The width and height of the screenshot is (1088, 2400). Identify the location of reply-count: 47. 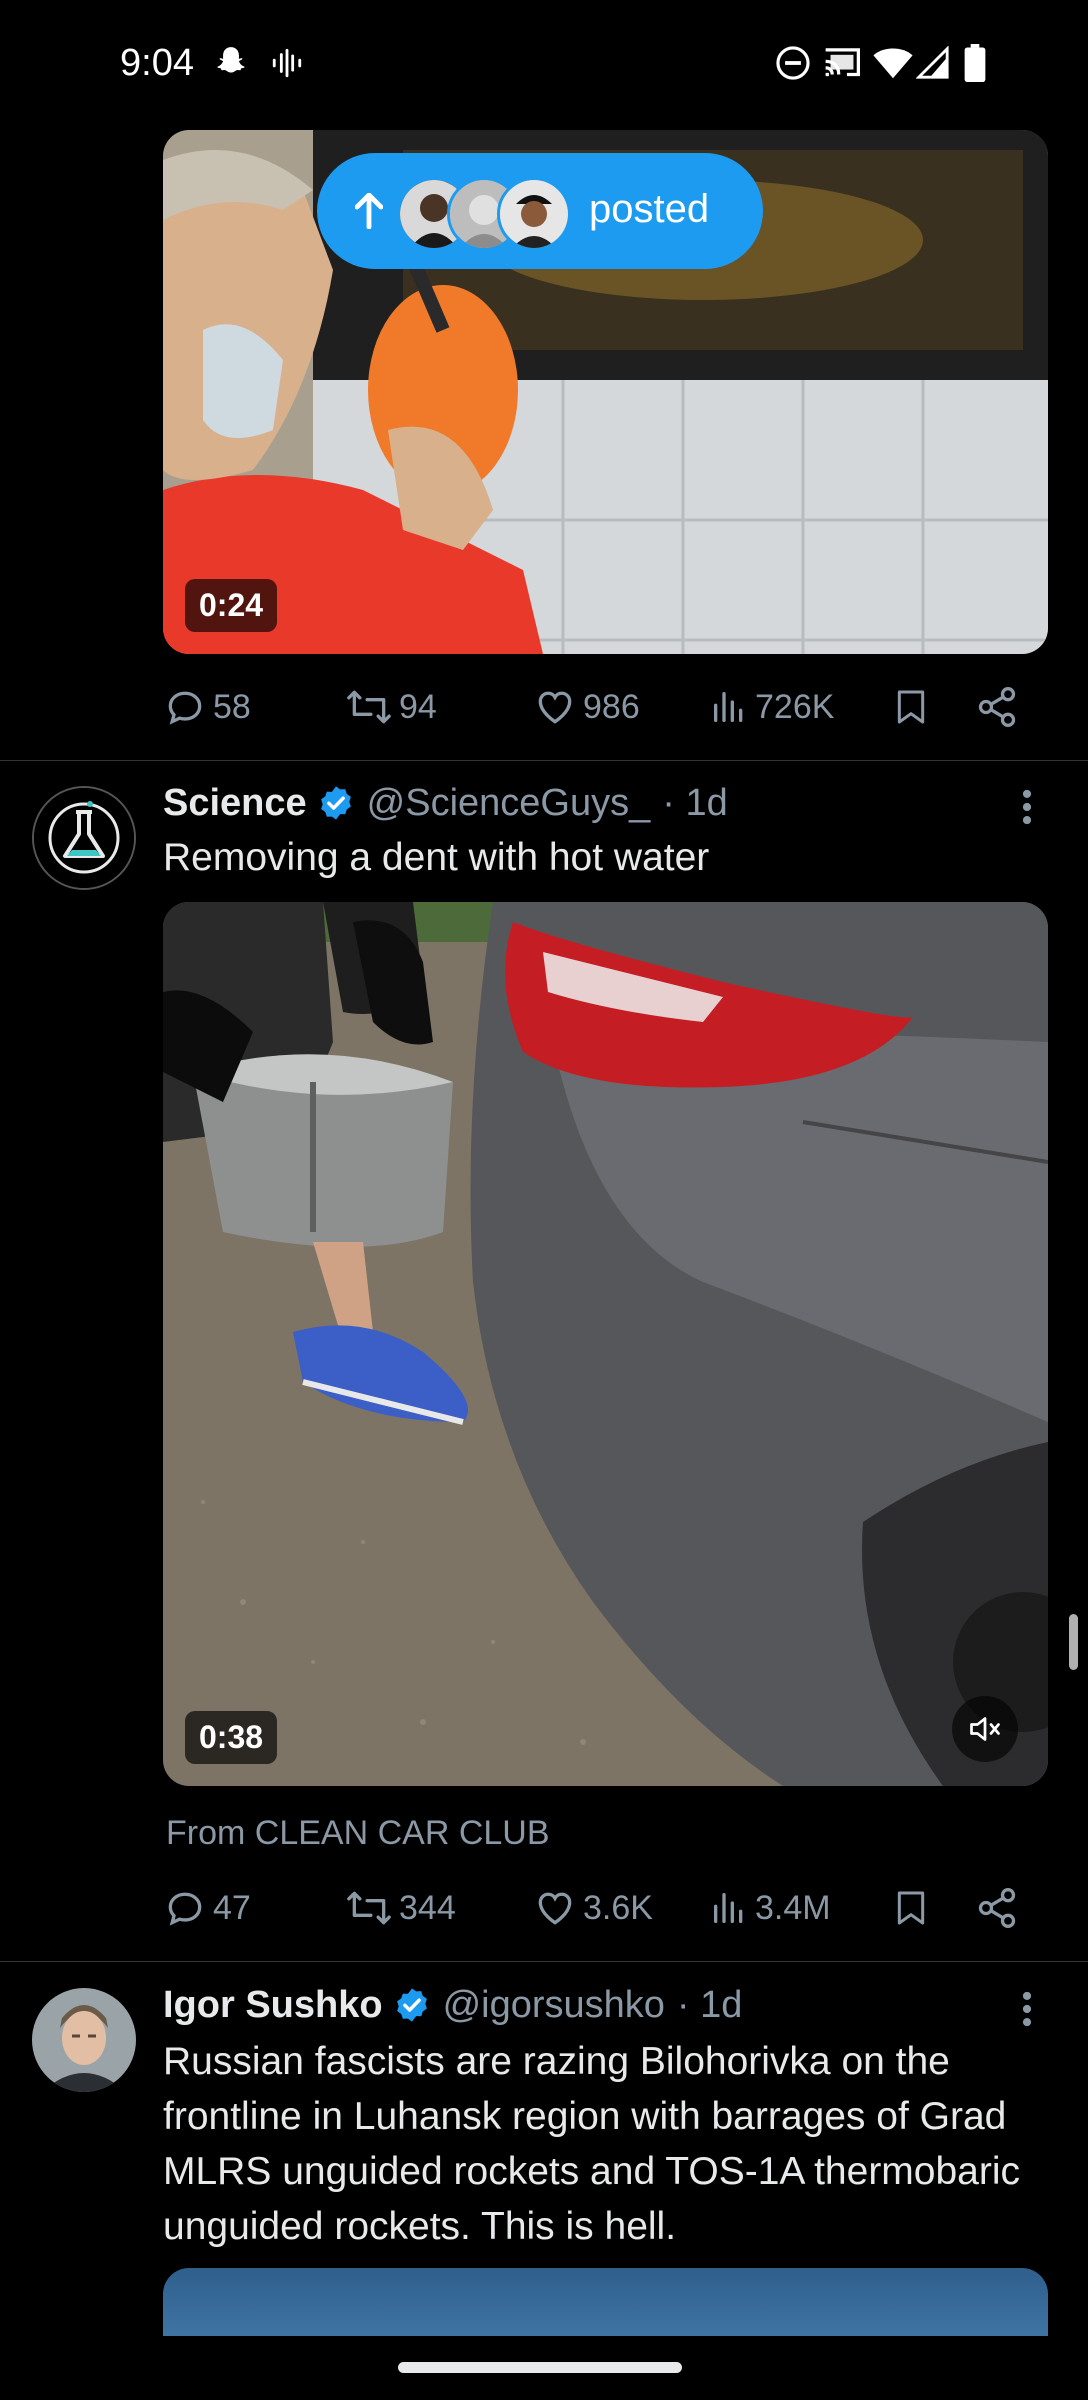
(232, 1907).